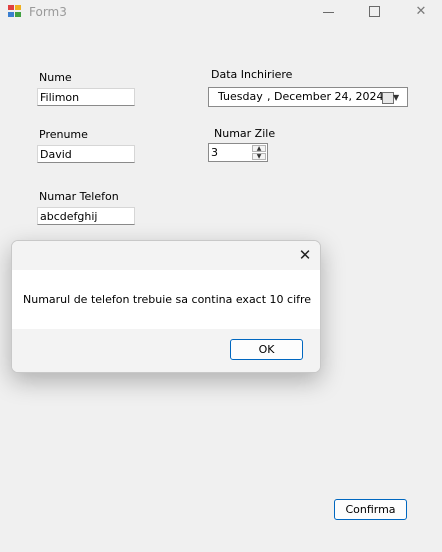  Describe the element at coordinates (305, 255) in the screenshot. I see `dialog-close-button: ✕` at that location.